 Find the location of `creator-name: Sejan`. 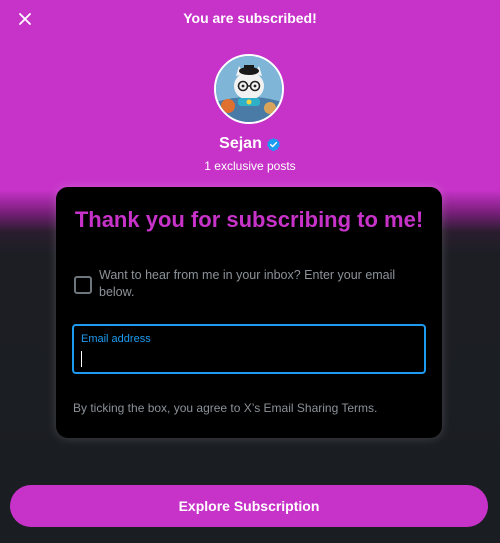

creator-name: Sejan is located at coordinates (240, 144).